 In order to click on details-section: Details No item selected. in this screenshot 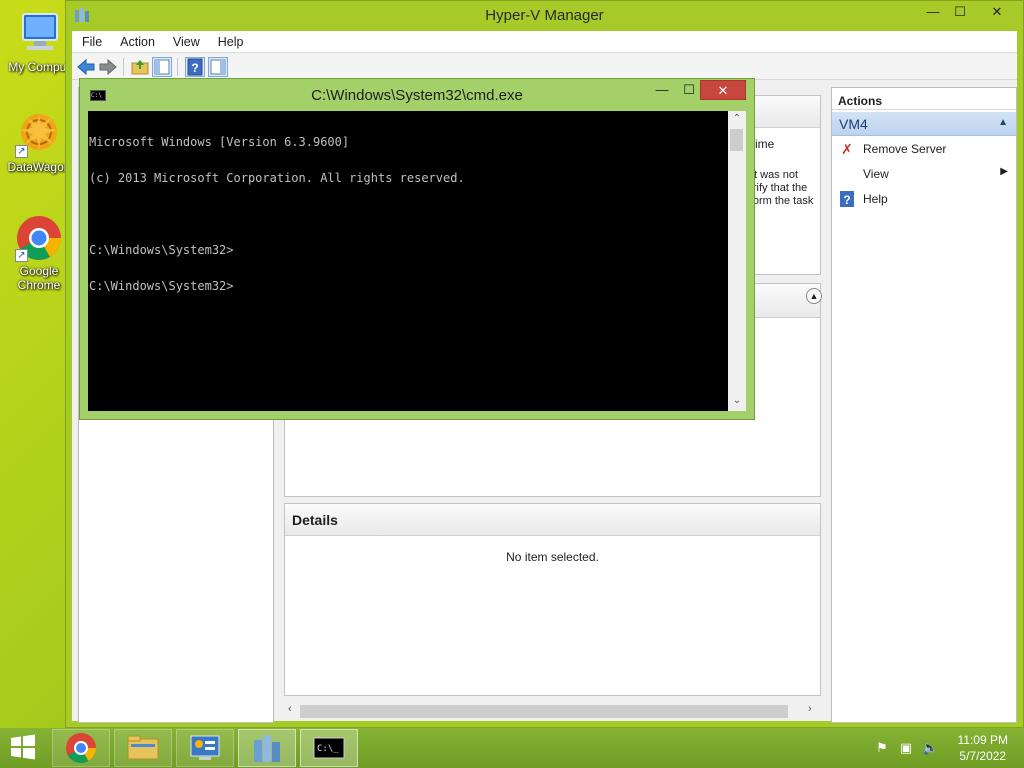, I will do `click(552, 599)`.